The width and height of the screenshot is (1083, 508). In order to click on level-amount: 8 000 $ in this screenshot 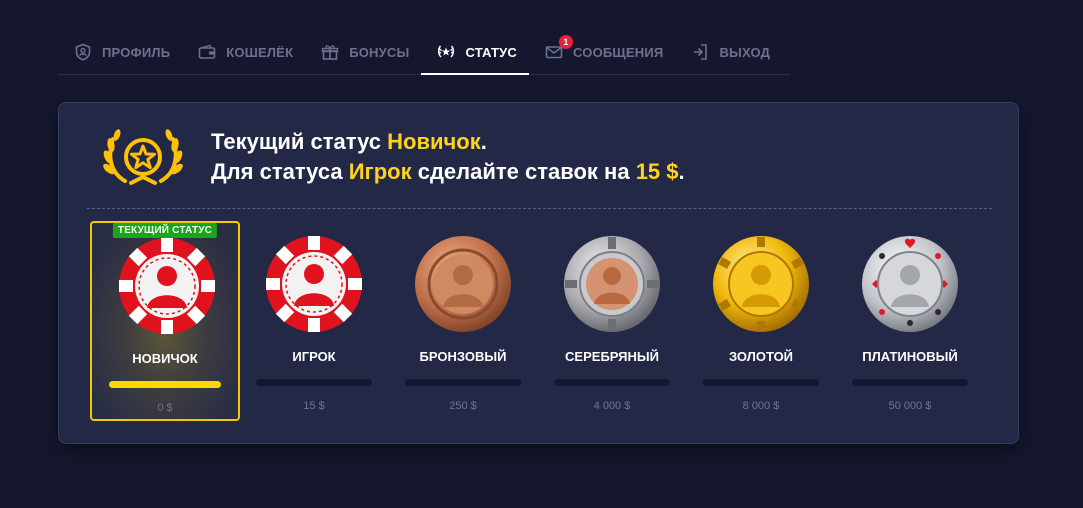, I will do `click(761, 406)`.